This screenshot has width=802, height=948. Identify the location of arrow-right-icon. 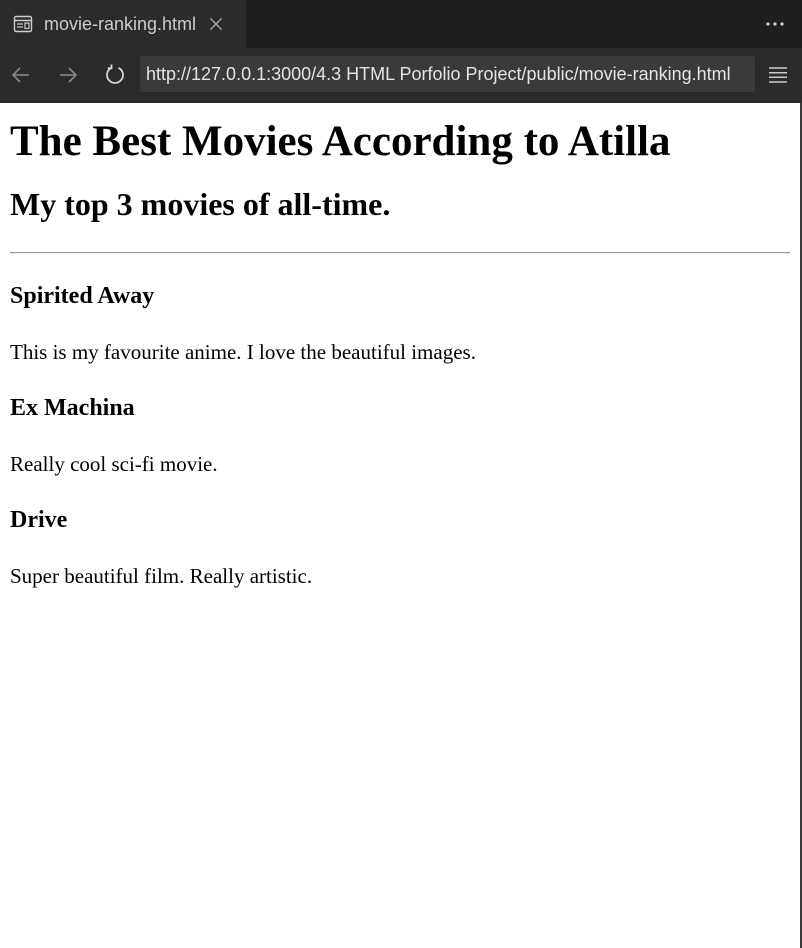
(68, 75).